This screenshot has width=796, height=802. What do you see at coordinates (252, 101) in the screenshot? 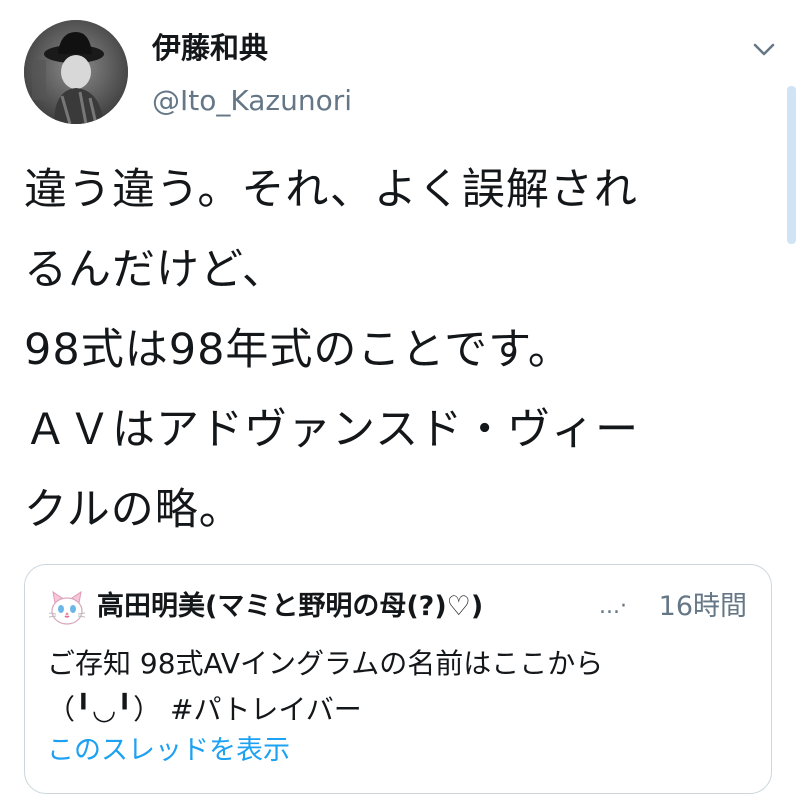
I see `author-handle: @Ito_Kazunori` at bounding box center [252, 101].